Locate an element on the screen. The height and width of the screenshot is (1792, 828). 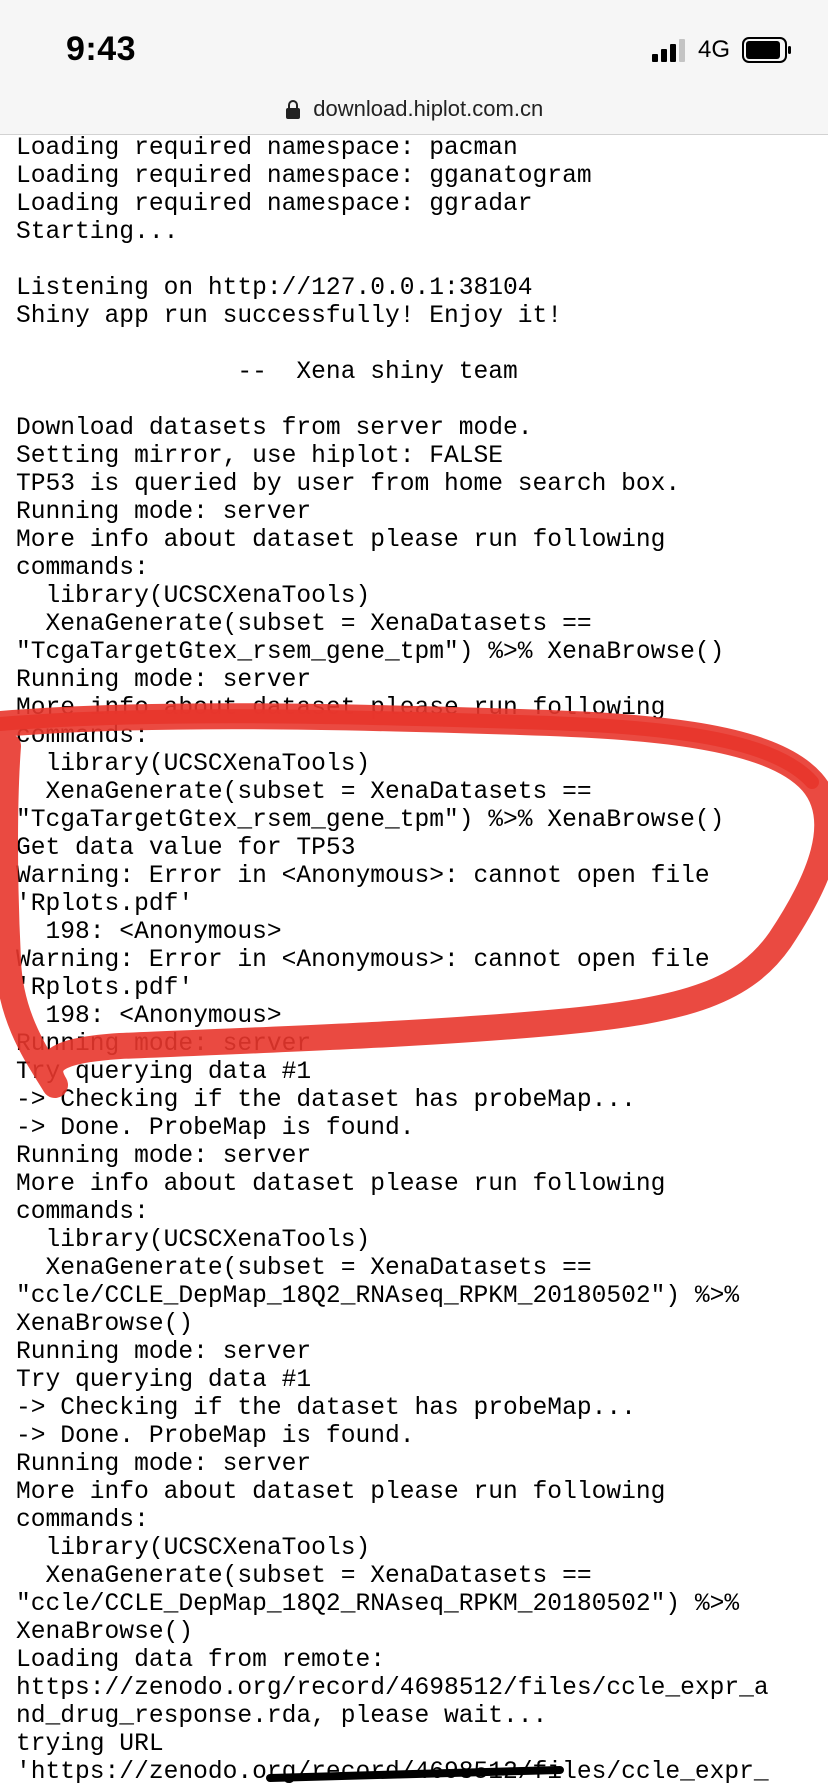
address-bar: download.hiplot.com.cn is located at coordinates (414, 109).